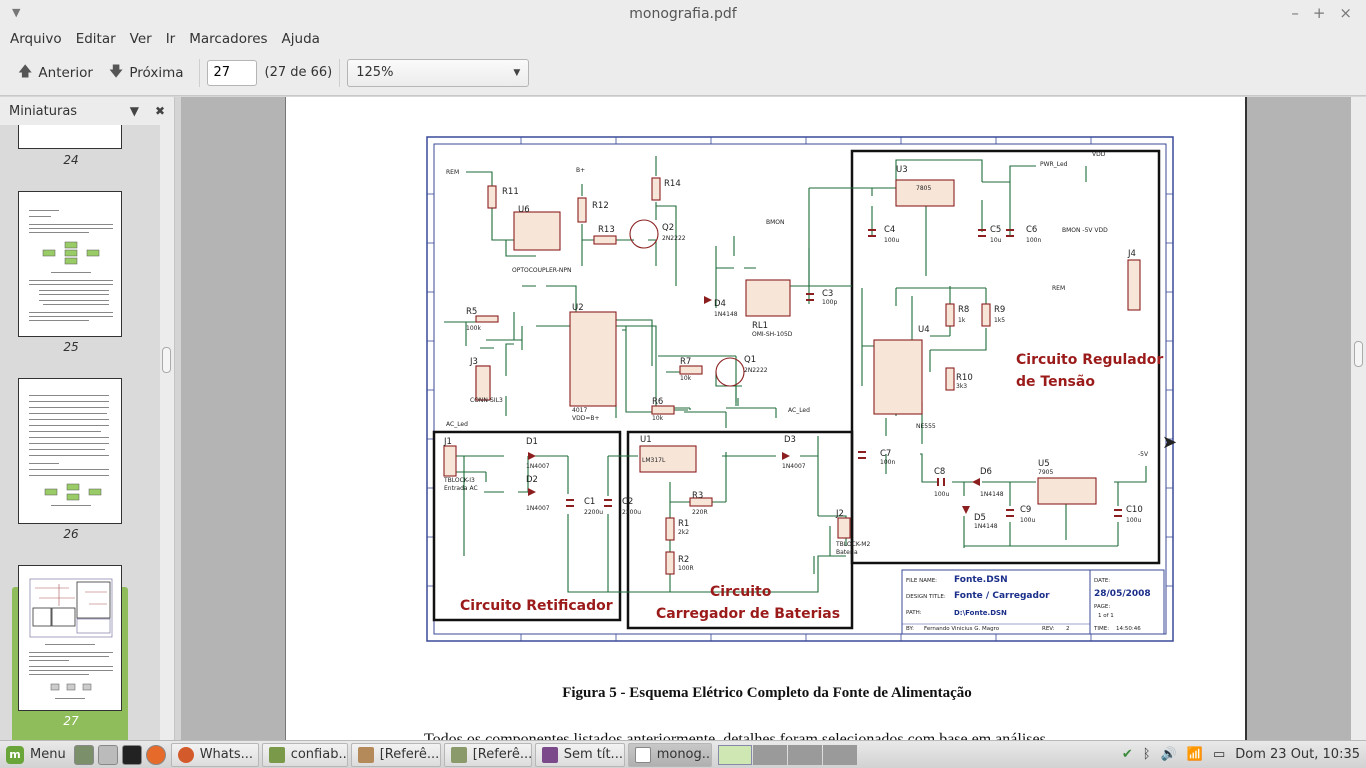 Image resolution: width=1366 pixels, height=768 pixels. What do you see at coordinates (668, 228) in the screenshot?
I see `label-q2: Q2` at bounding box center [668, 228].